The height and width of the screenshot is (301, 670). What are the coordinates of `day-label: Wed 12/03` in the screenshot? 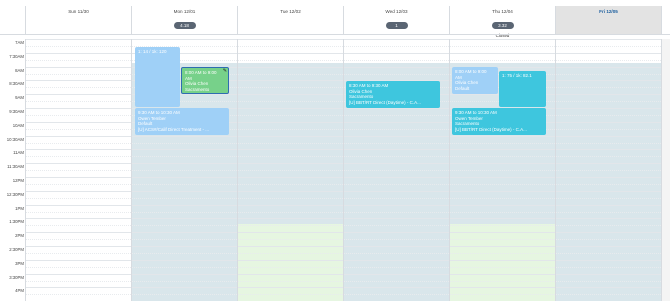 It's located at (396, 11).